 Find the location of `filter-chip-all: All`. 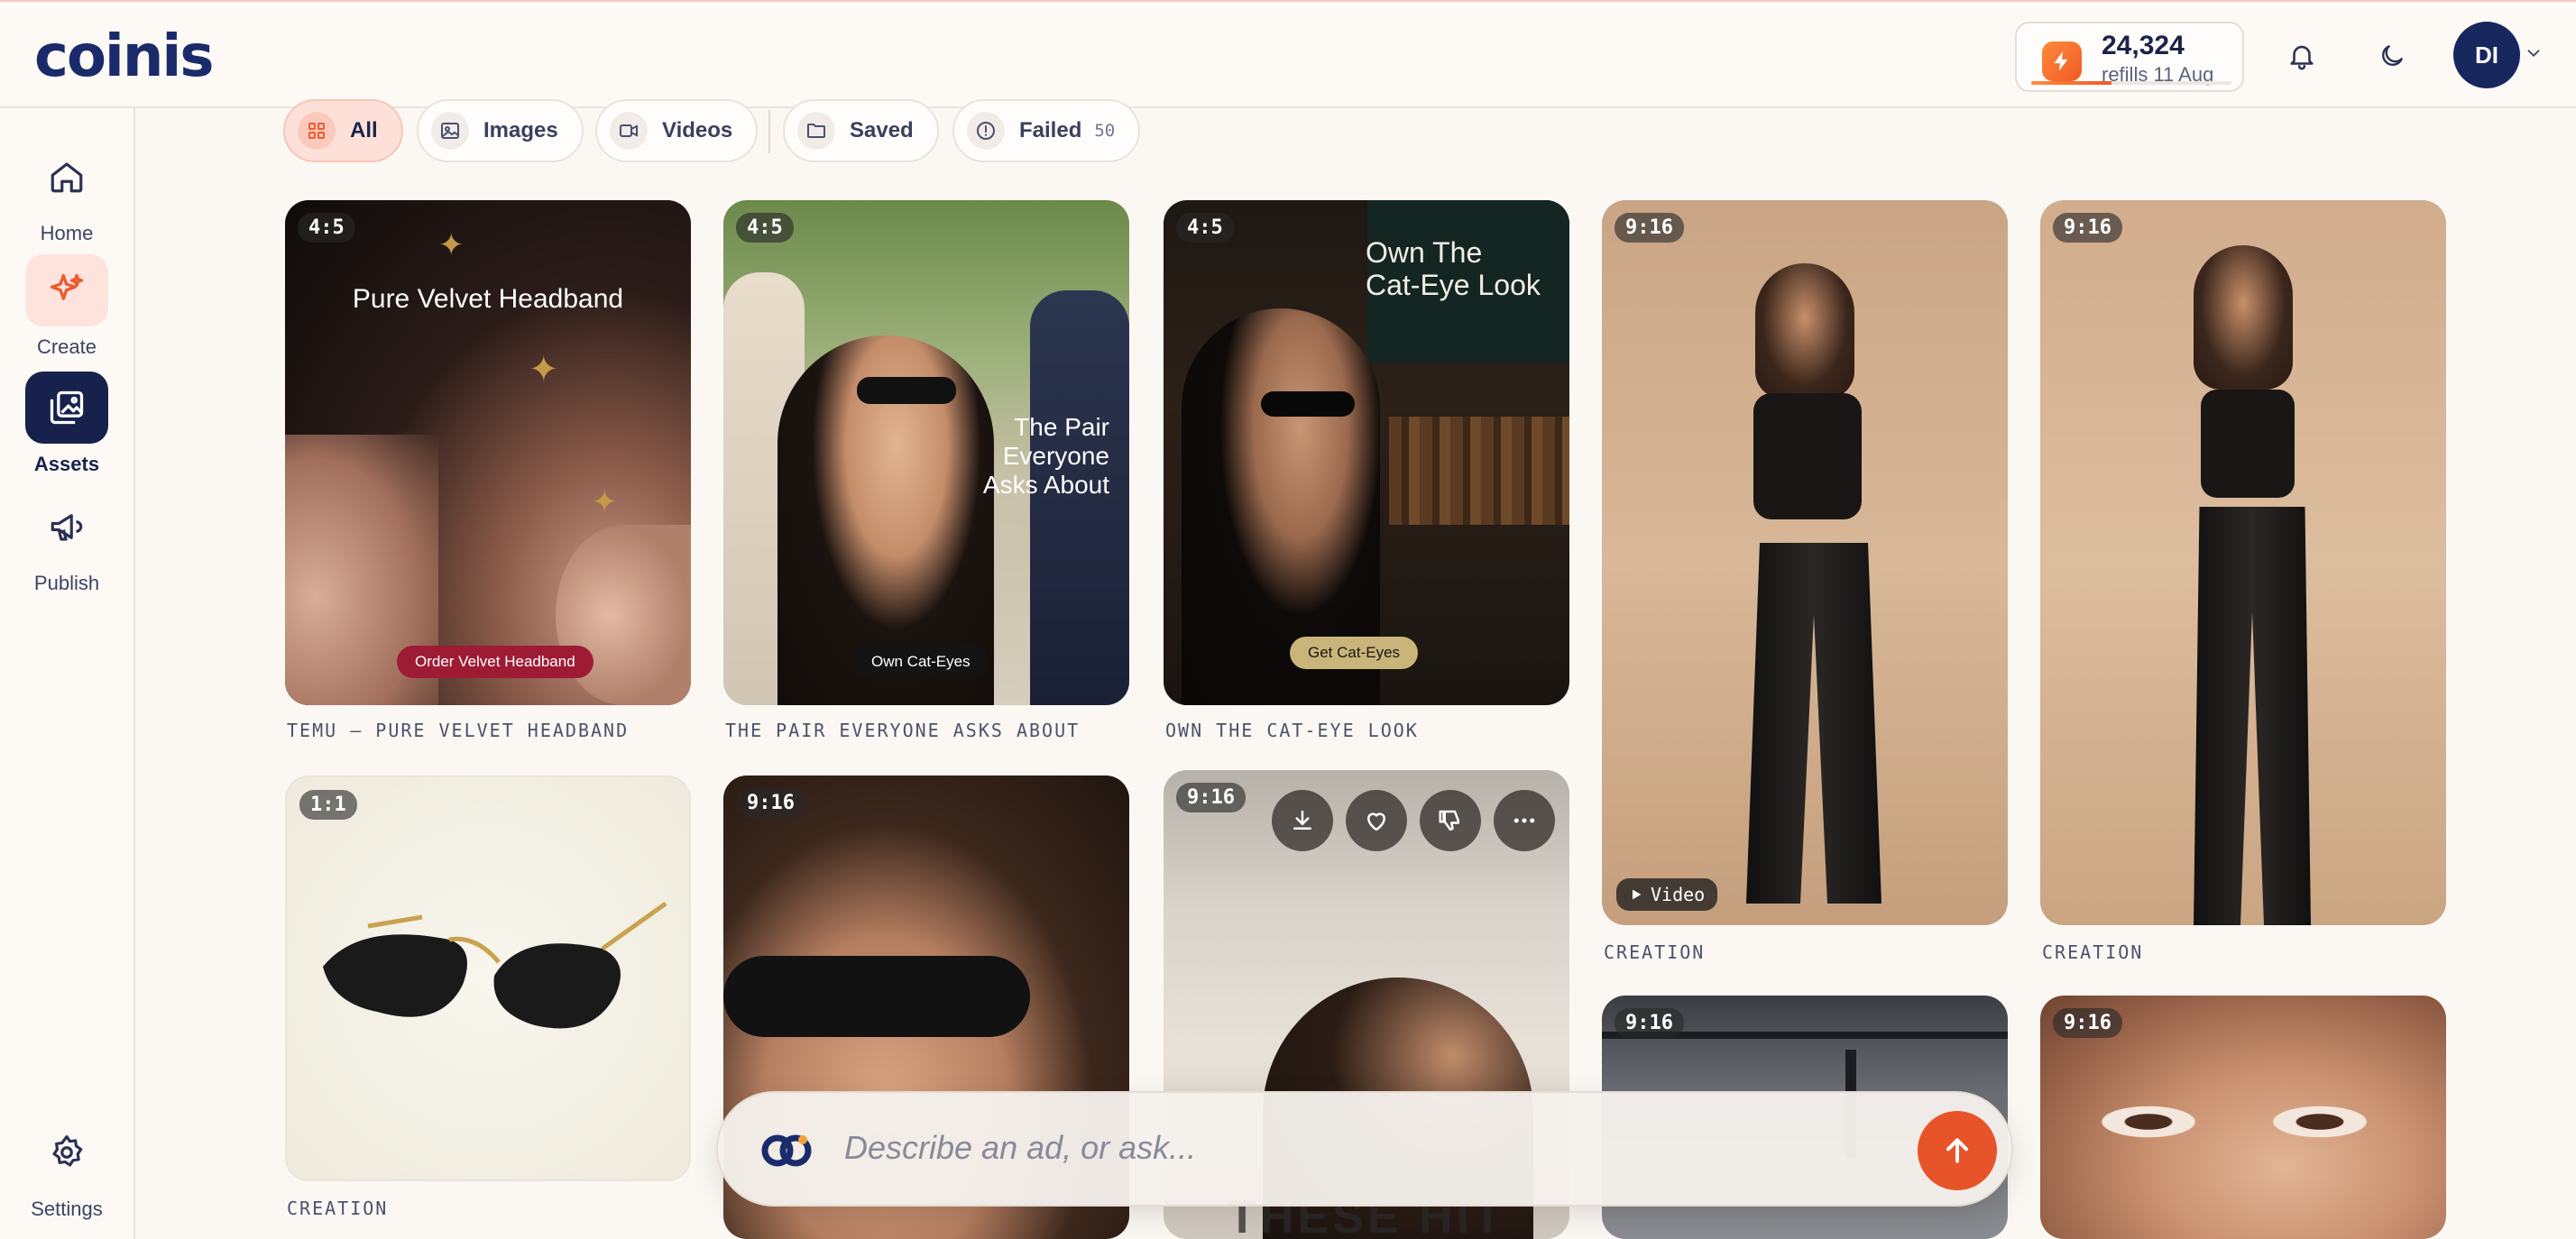

filter-chip-all: All is located at coordinates (343, 131).